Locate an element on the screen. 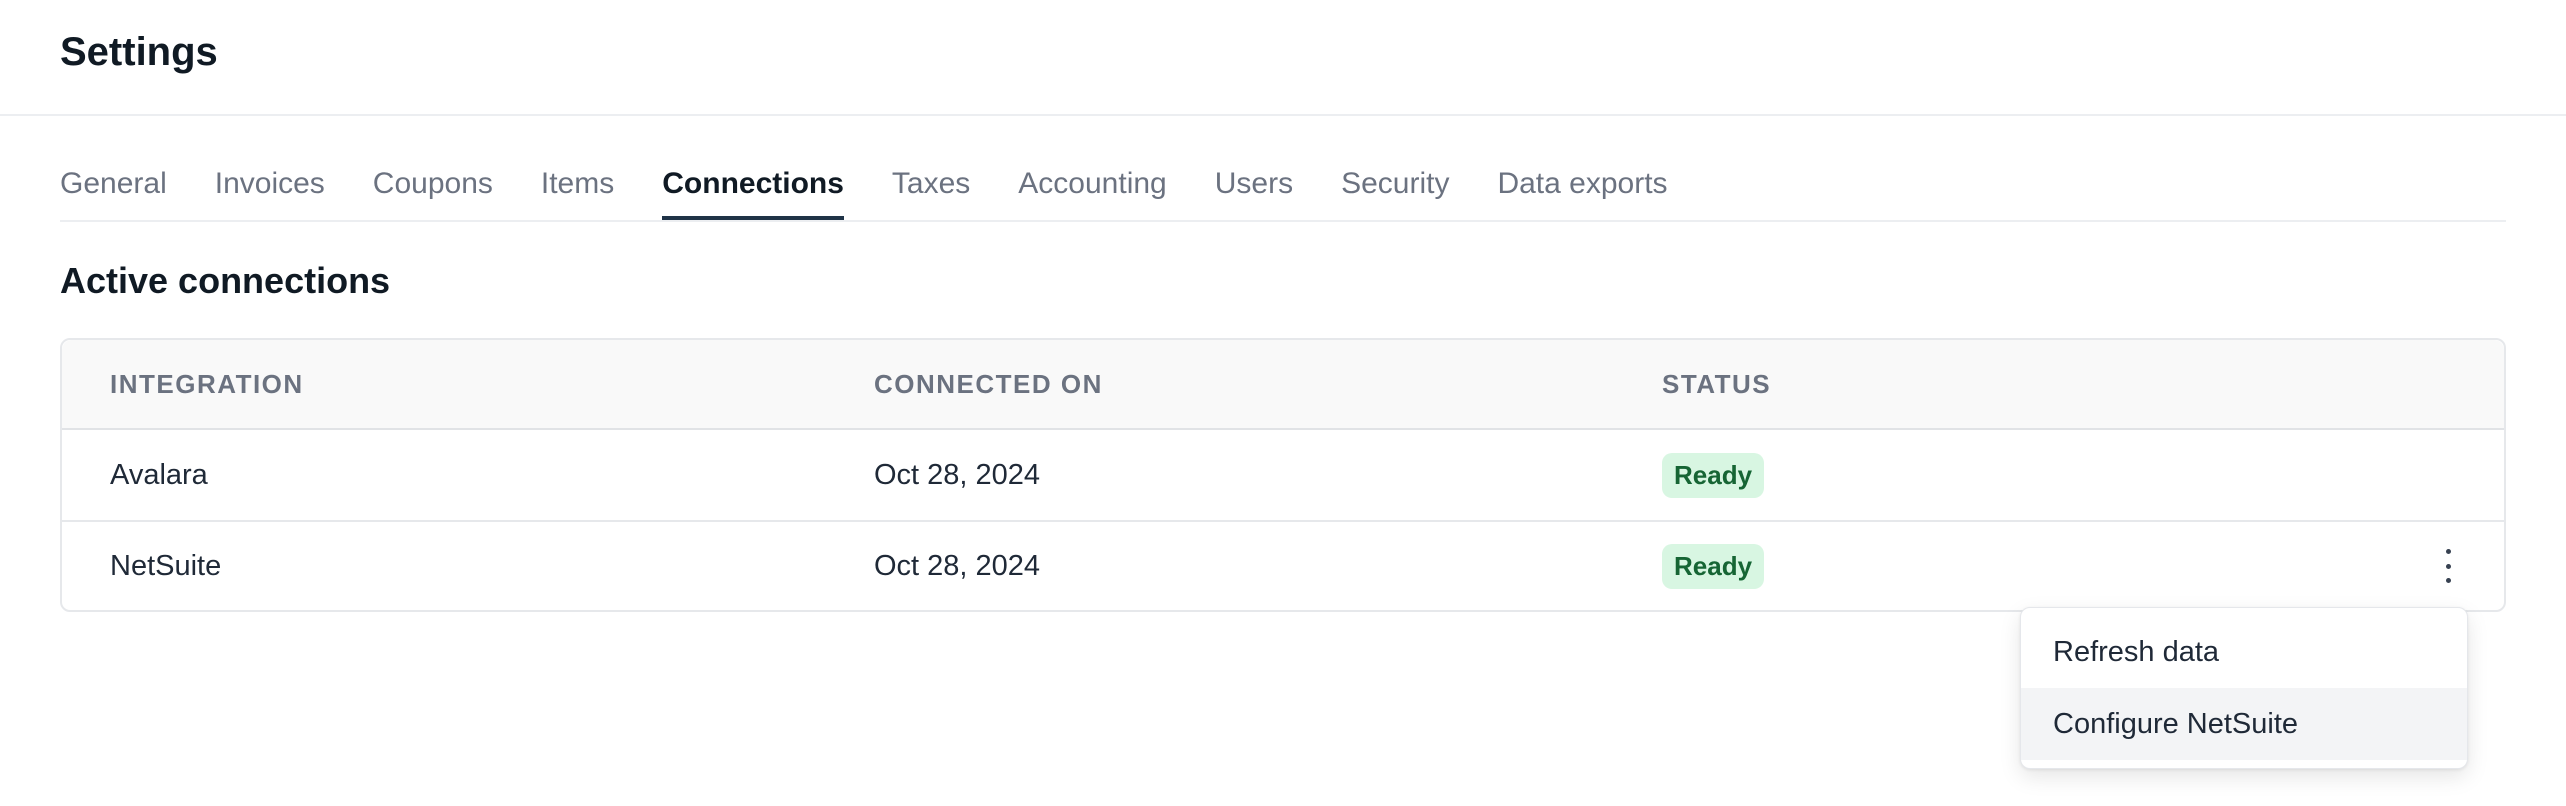  tab-general: General is located at coordinates (113, 193).